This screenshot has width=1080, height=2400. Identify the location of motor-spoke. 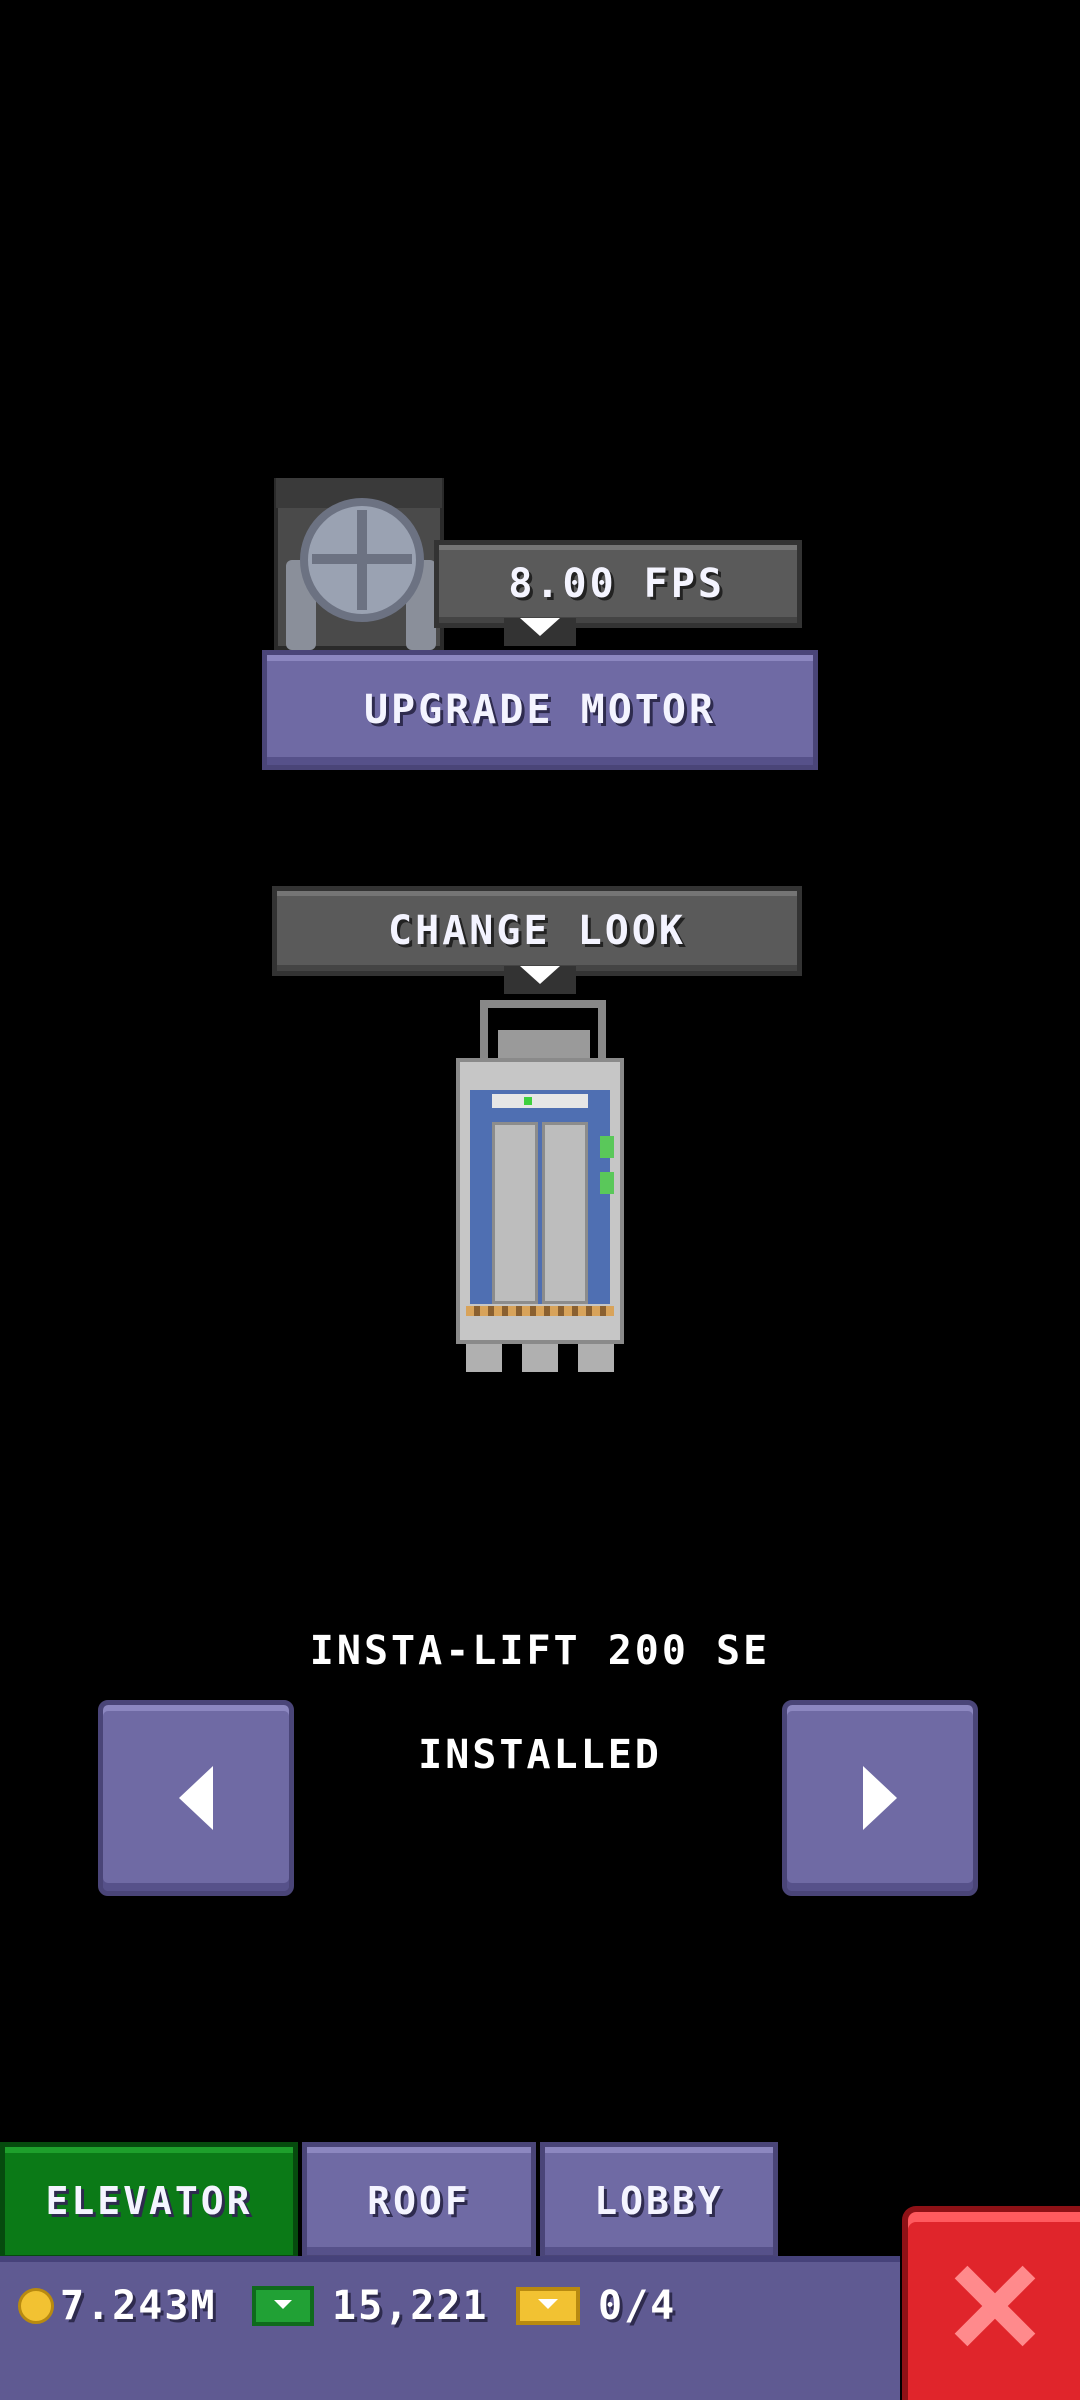
(362, 560).